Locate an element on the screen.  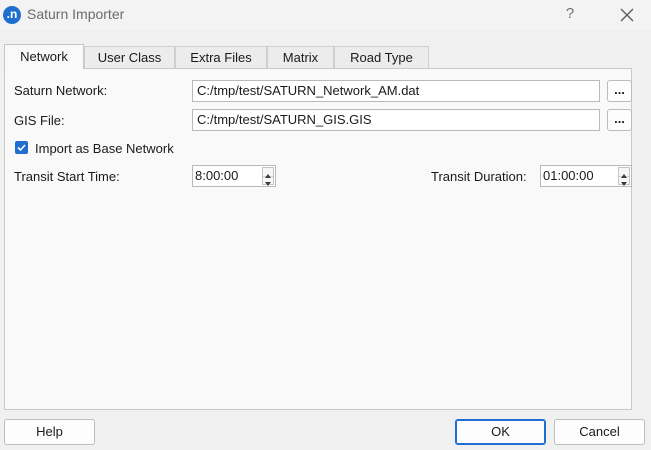
gis-file-label: GIS File: is located at coordinates (39, 120).